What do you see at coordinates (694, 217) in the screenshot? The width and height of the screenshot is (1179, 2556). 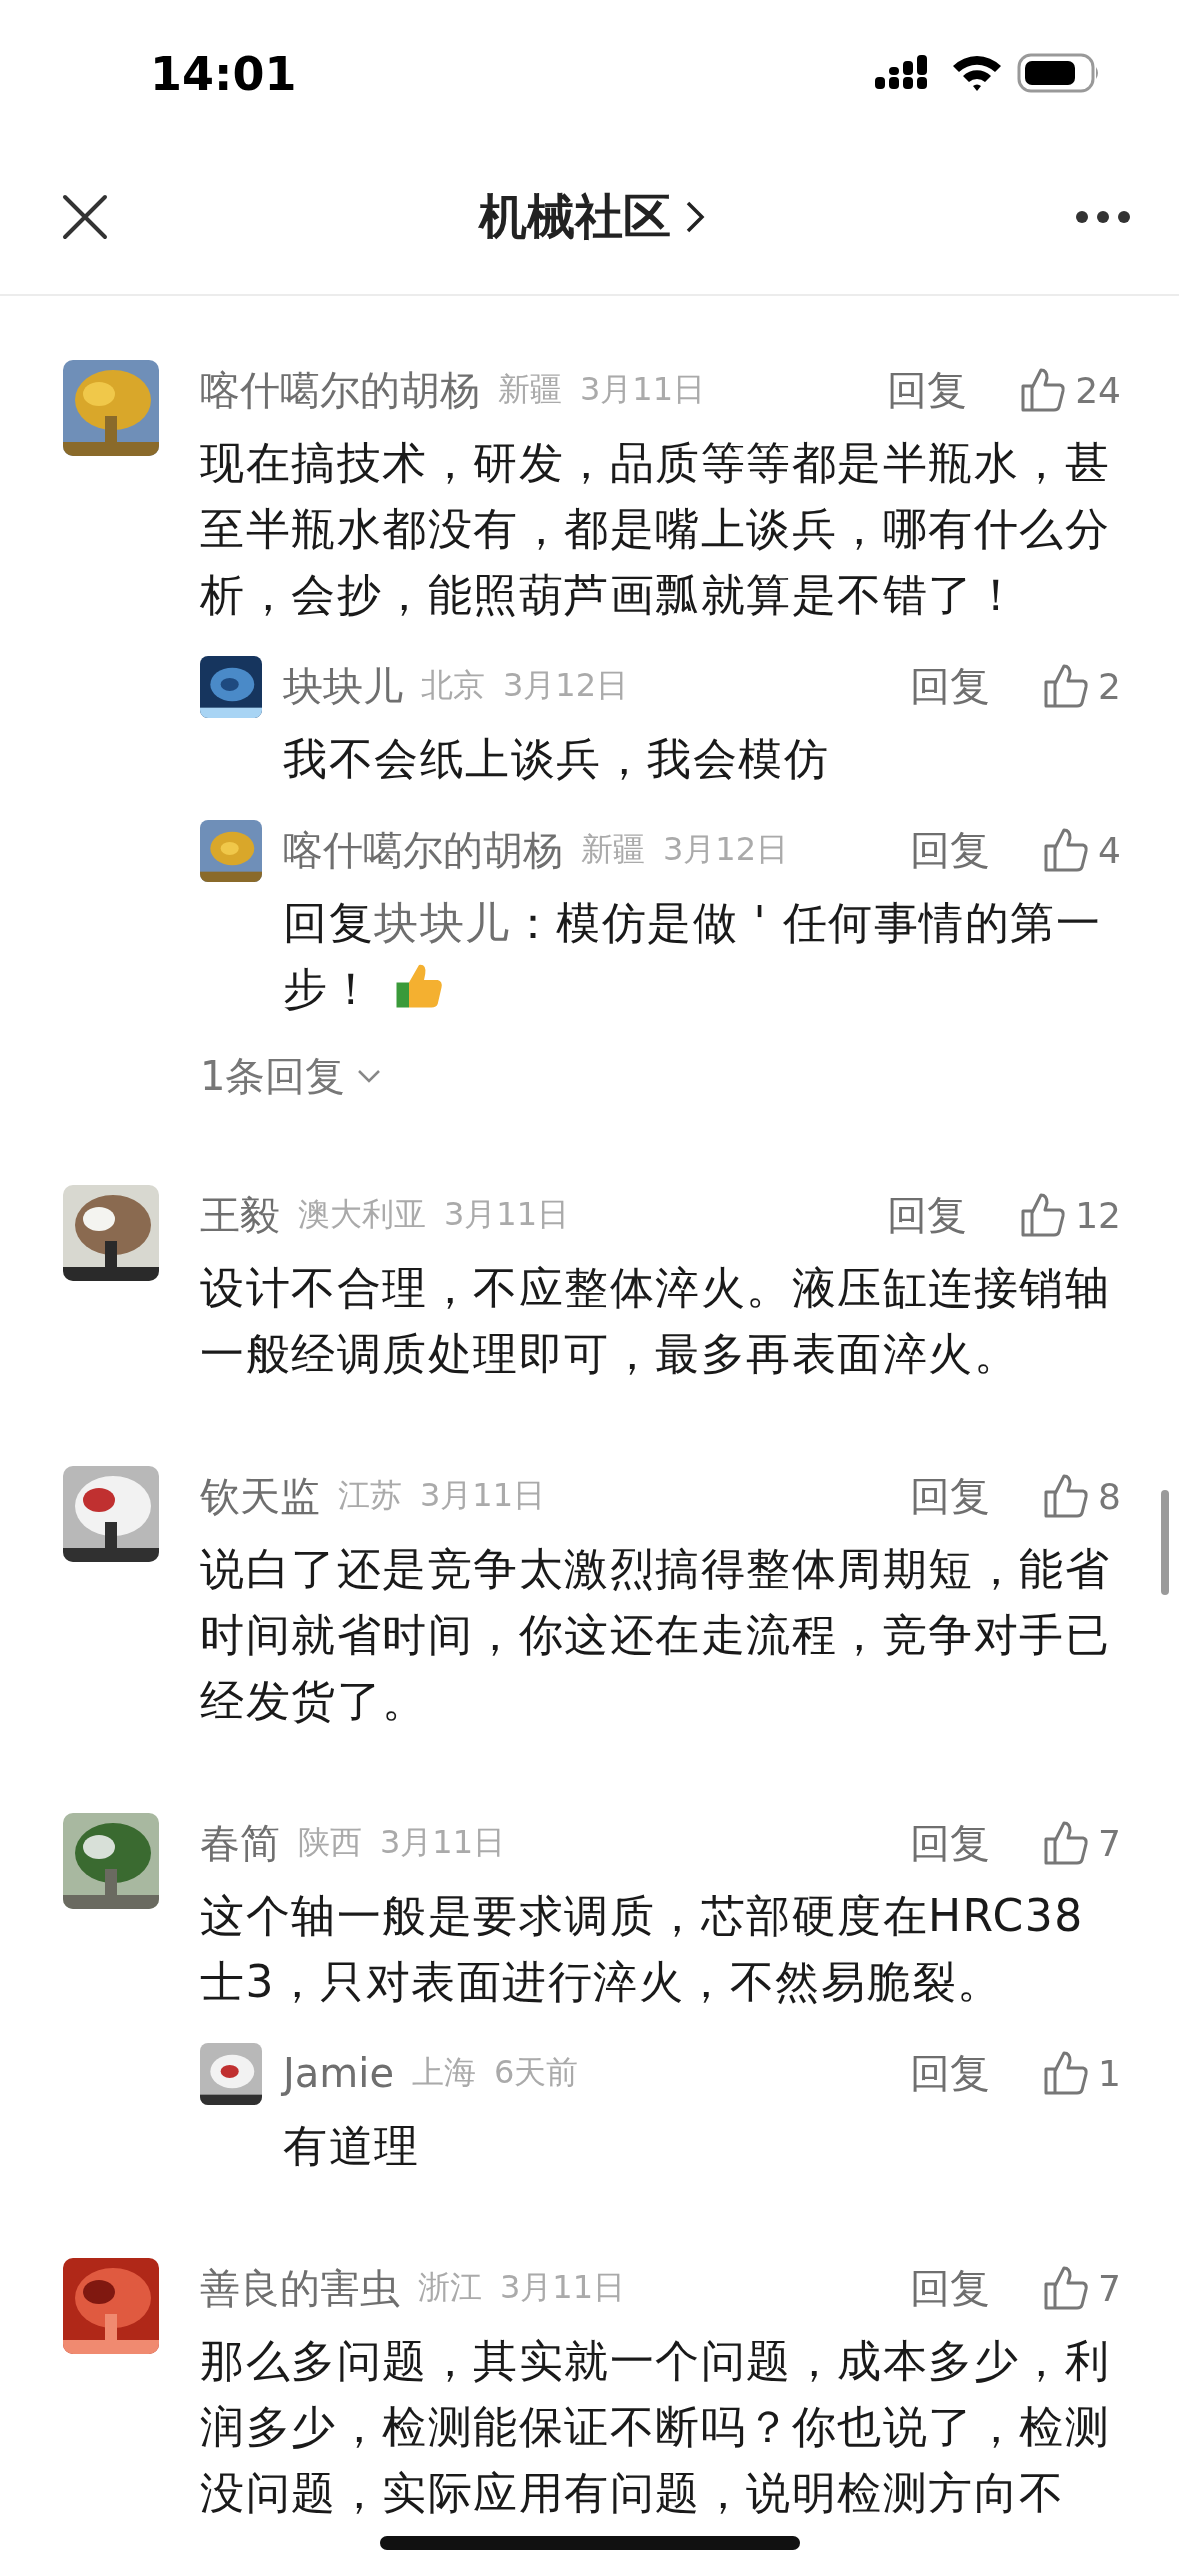 I see `chevron-right-icon` at bounding box center [694, 217].